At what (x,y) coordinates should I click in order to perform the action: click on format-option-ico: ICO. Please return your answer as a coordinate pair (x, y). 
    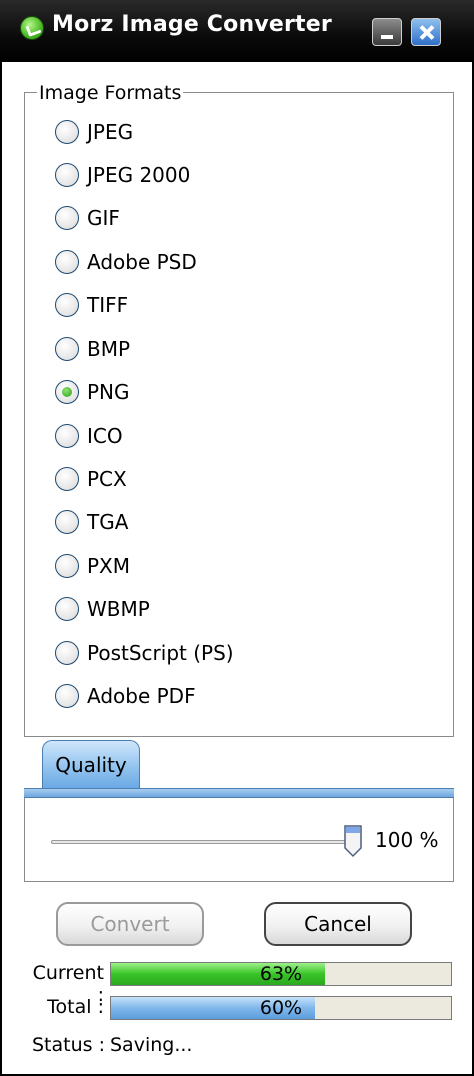
    Looking at the image, I should click on (89, 436).